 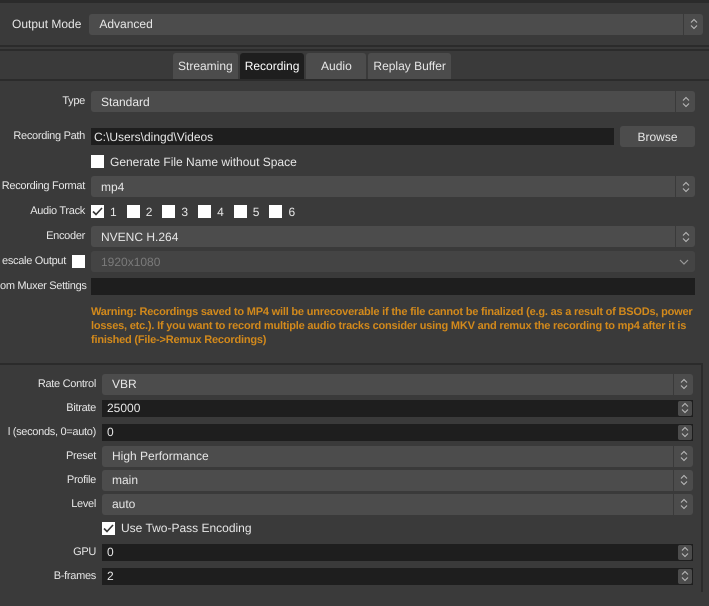 I want to click on dropdown: Advanced, so click(x=396, y=24).